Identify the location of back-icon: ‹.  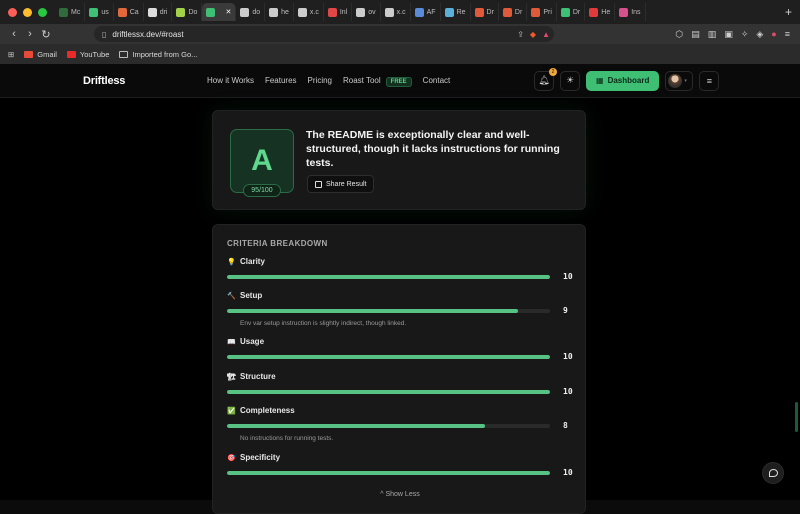
(14, 34).